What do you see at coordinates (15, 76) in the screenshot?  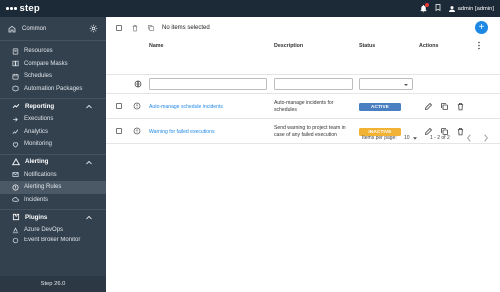 I see `schedule-icon` at bounding box center [15, 76].